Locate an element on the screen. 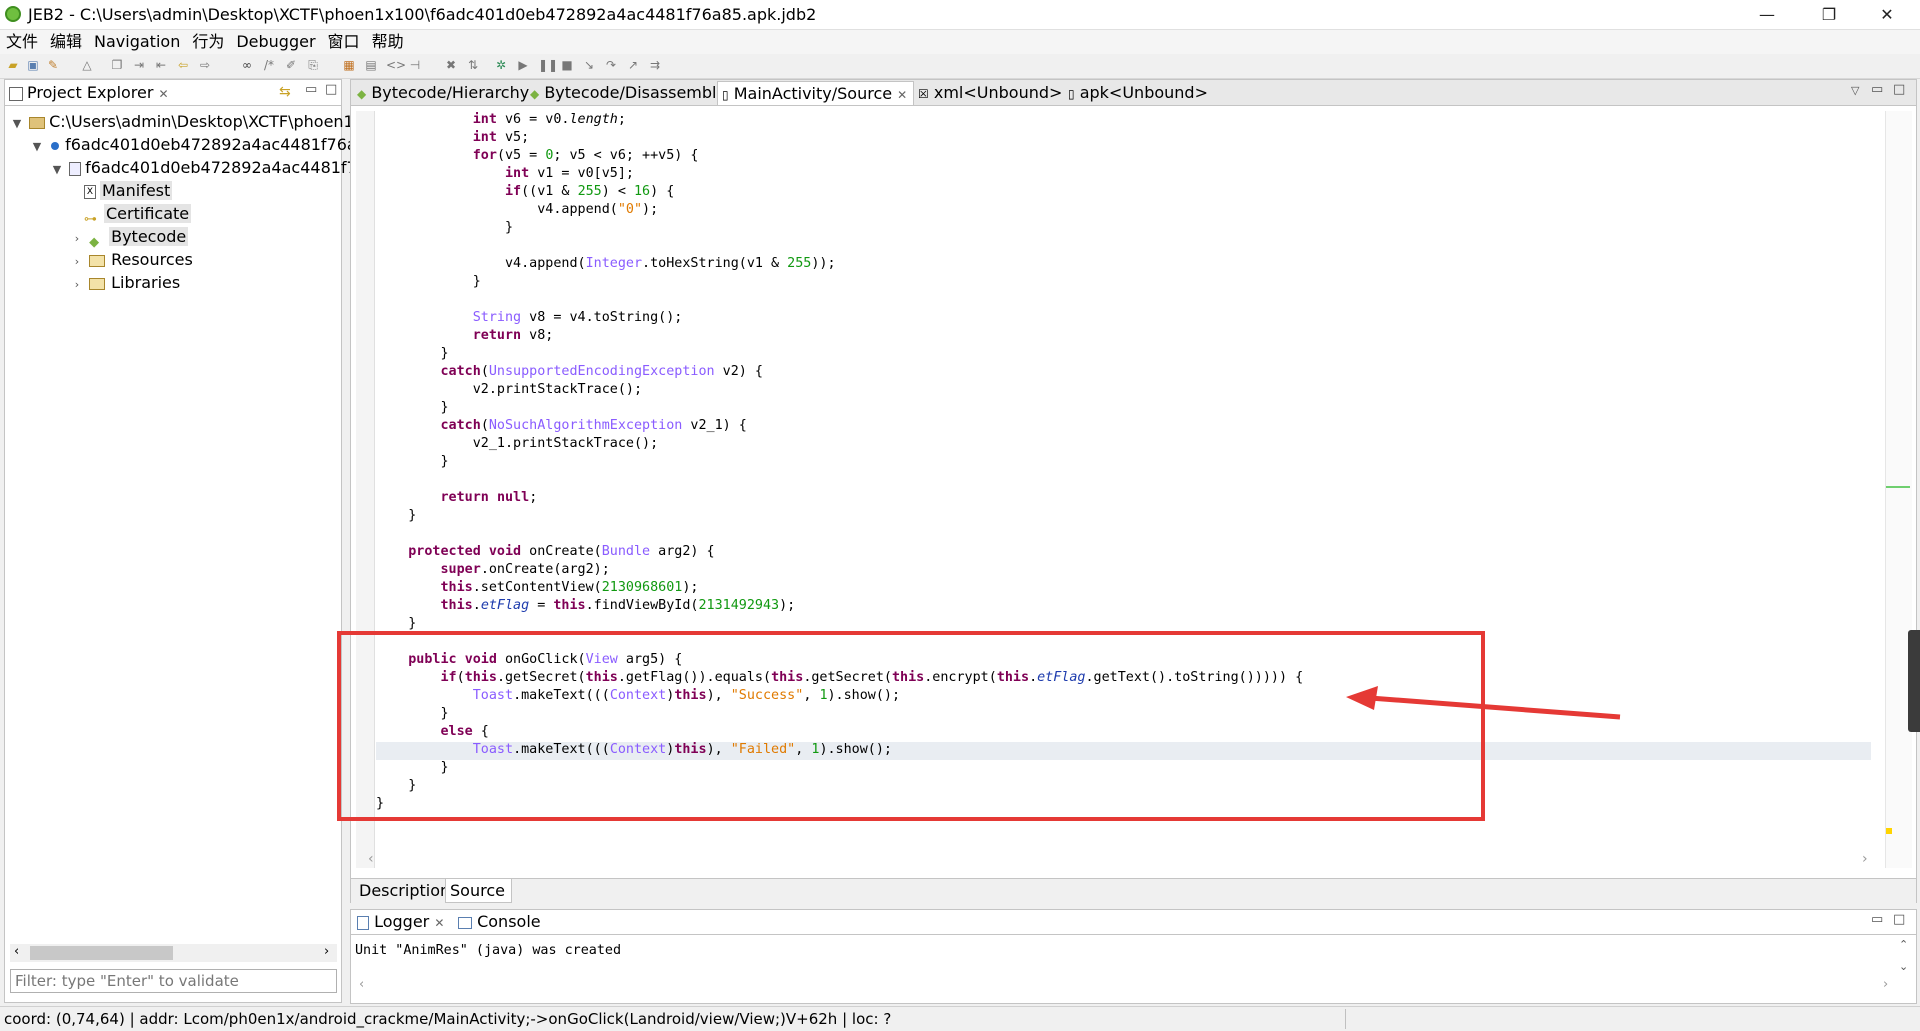 Image resolution: width=1920 pixels, height=1031 pixels. link-icon: ∞ is located at coordinates (247, 65).